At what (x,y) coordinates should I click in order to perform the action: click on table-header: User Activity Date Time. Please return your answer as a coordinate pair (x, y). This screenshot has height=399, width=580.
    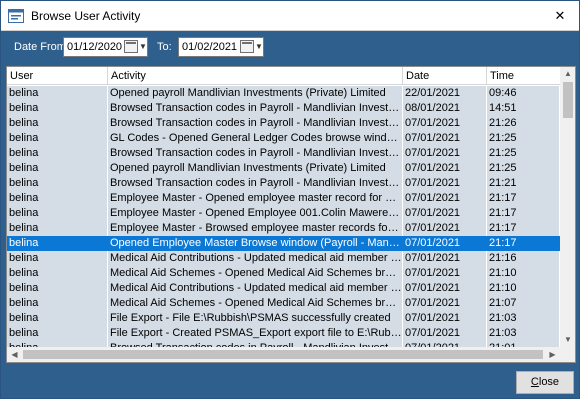
    Looking at the image, I should click on (283, 76).